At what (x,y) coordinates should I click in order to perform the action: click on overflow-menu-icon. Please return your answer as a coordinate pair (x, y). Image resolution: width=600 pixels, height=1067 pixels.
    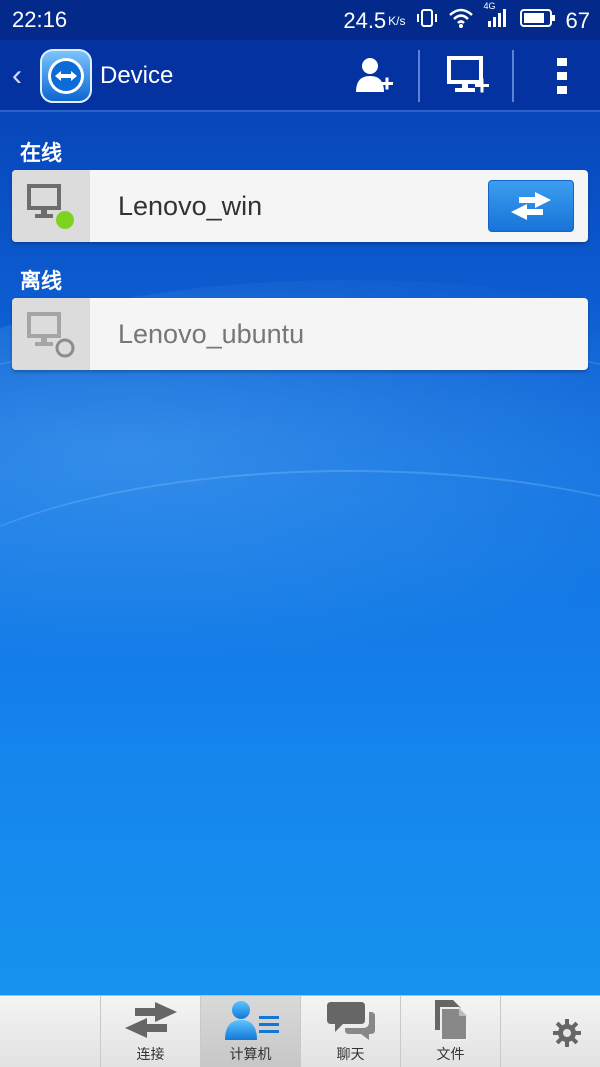
    Looking at the image, I should click on (562, 76).